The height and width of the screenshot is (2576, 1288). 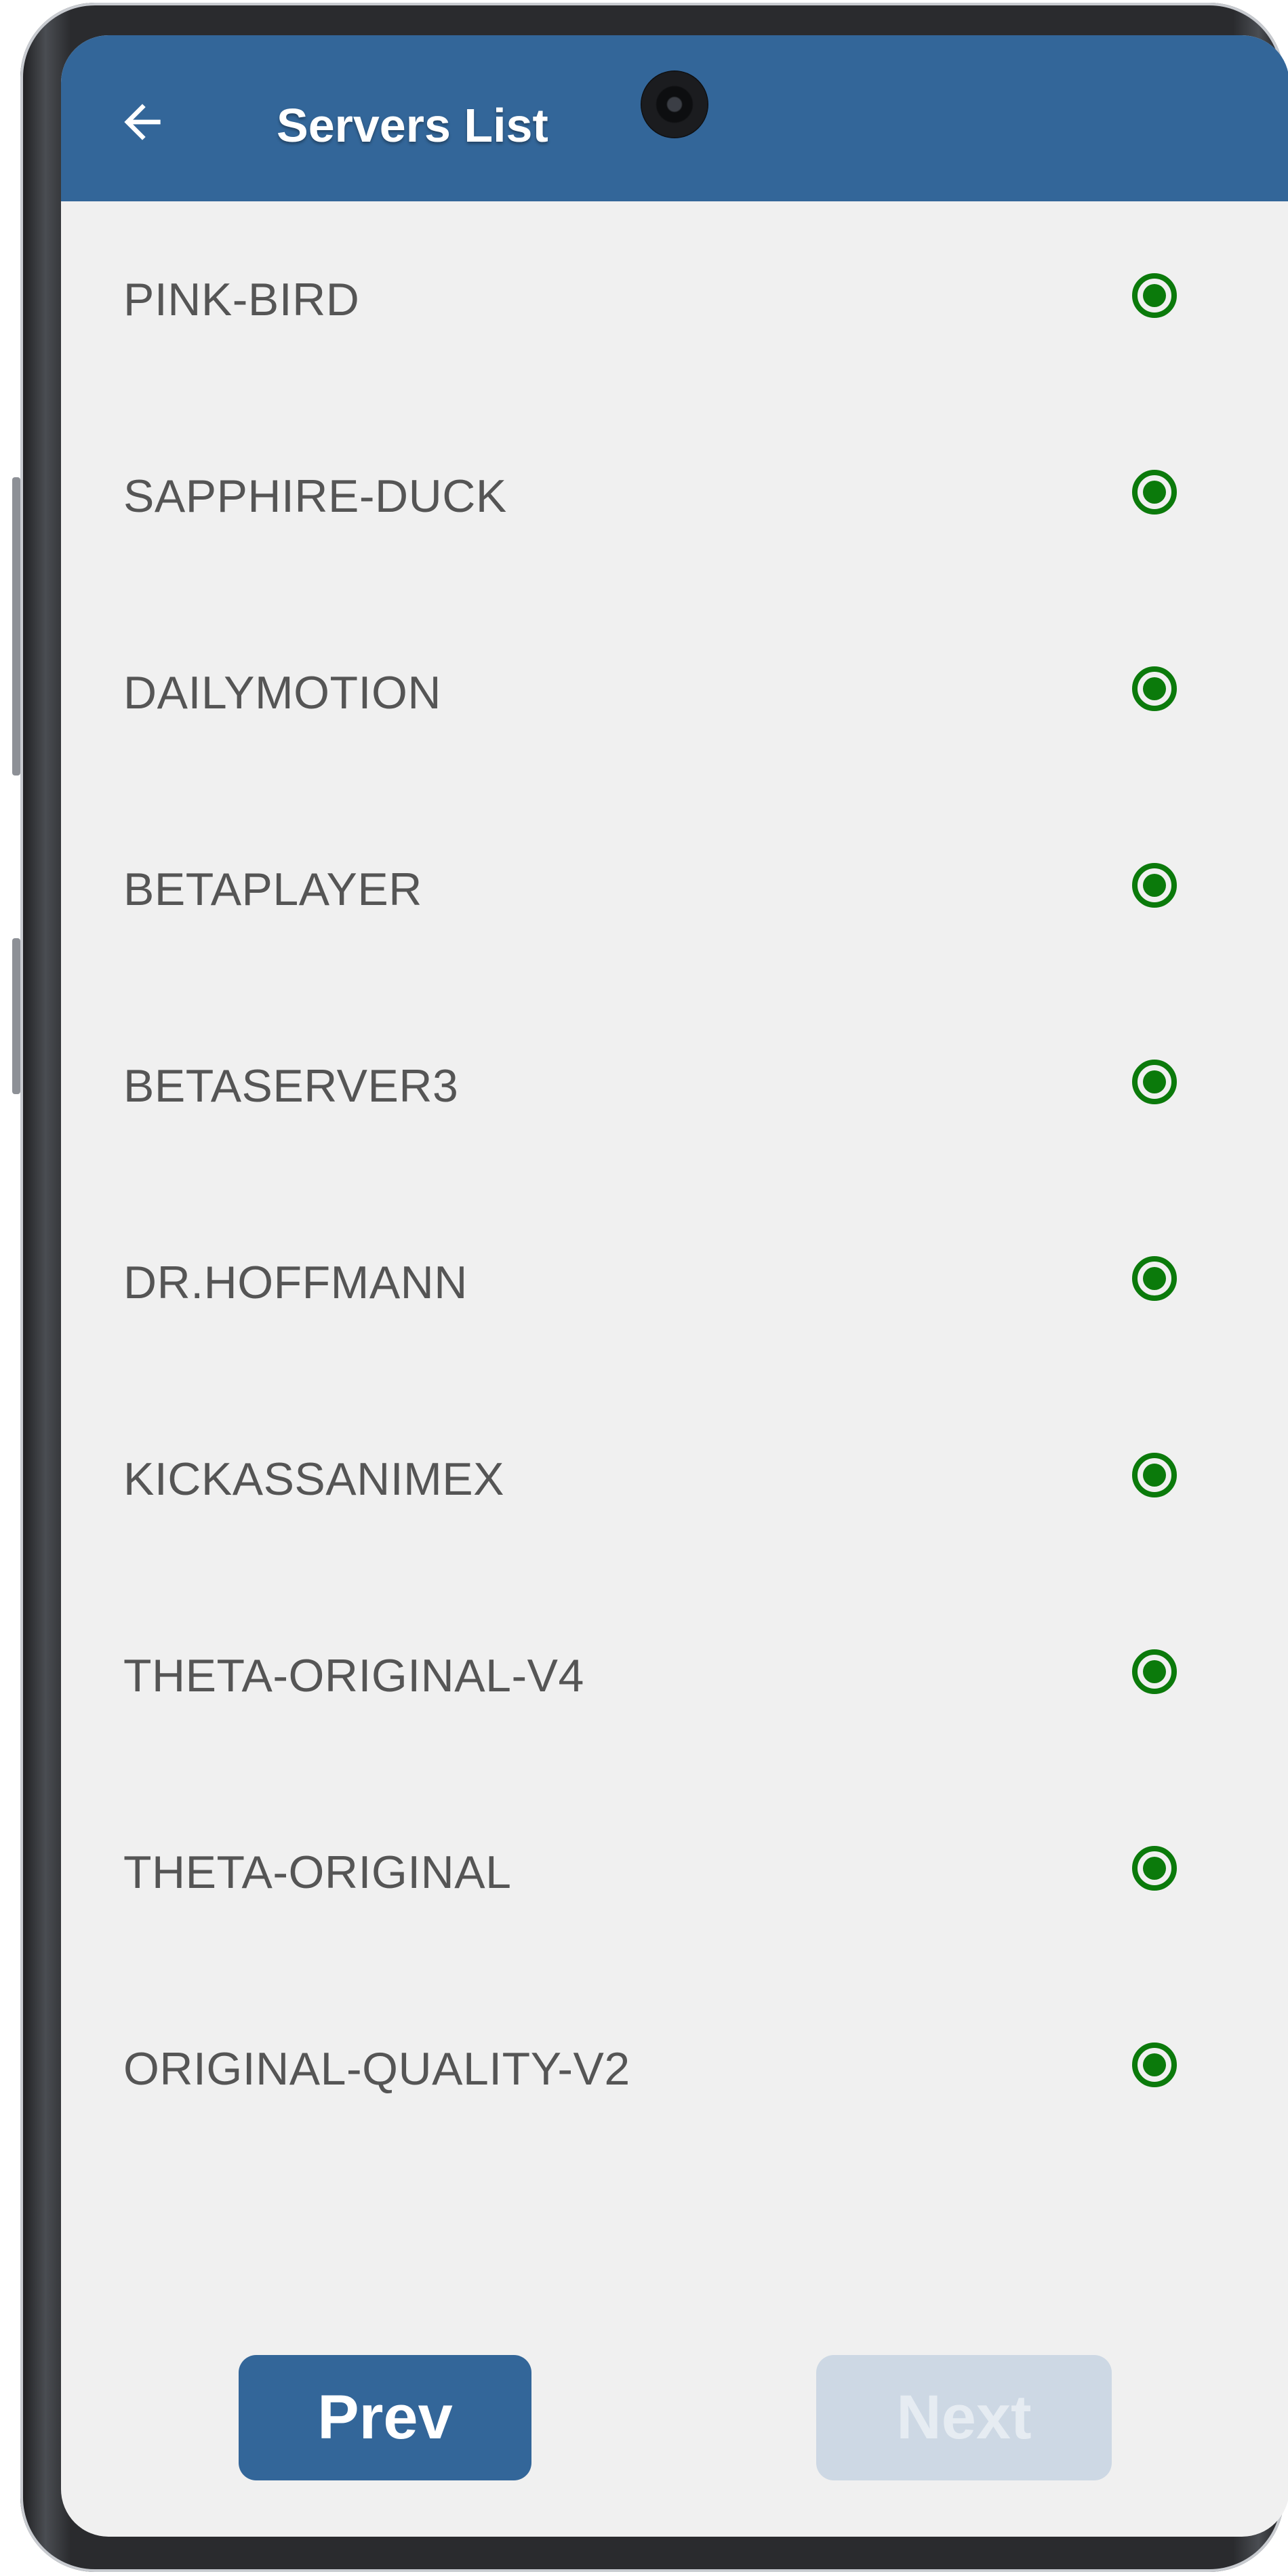 I want to click on page-title: Servers List, so click(x=412, y=125).